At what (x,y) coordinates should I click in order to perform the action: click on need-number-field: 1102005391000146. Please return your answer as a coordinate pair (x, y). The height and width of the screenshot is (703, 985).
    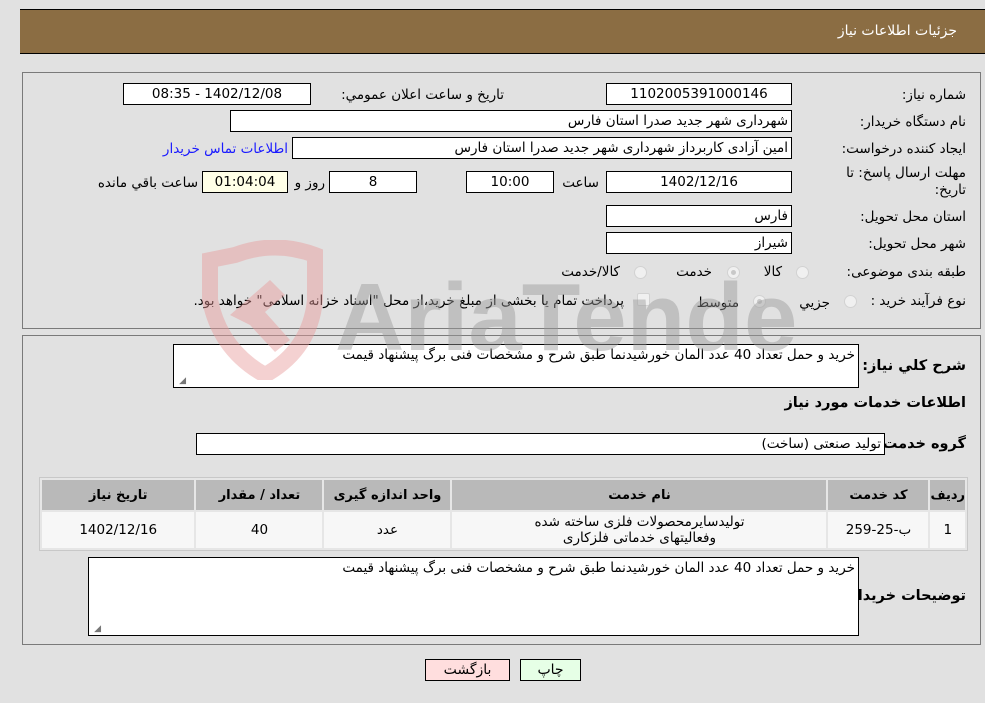
    Looking at the image, I should click on (699, 94).